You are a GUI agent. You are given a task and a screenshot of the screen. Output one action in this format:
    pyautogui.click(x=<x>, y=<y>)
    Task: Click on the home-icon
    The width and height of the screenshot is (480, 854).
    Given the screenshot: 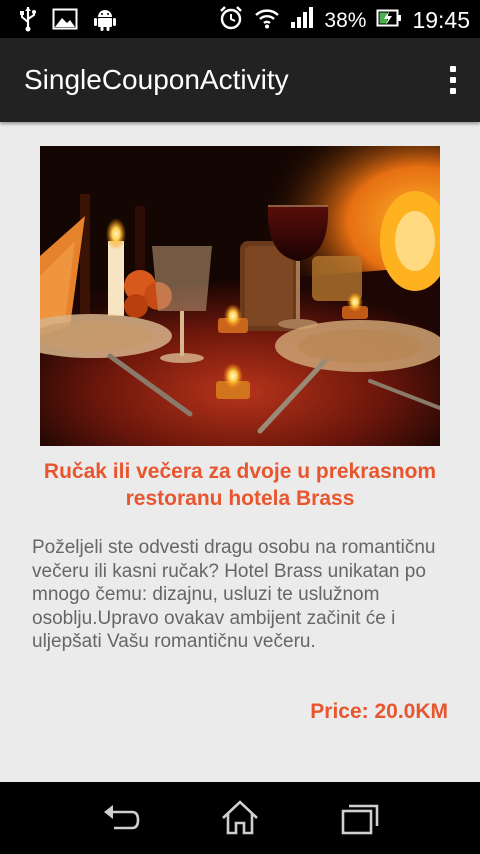 What is the action you would take?
    pyautogui.click(x=240, y=817)
    